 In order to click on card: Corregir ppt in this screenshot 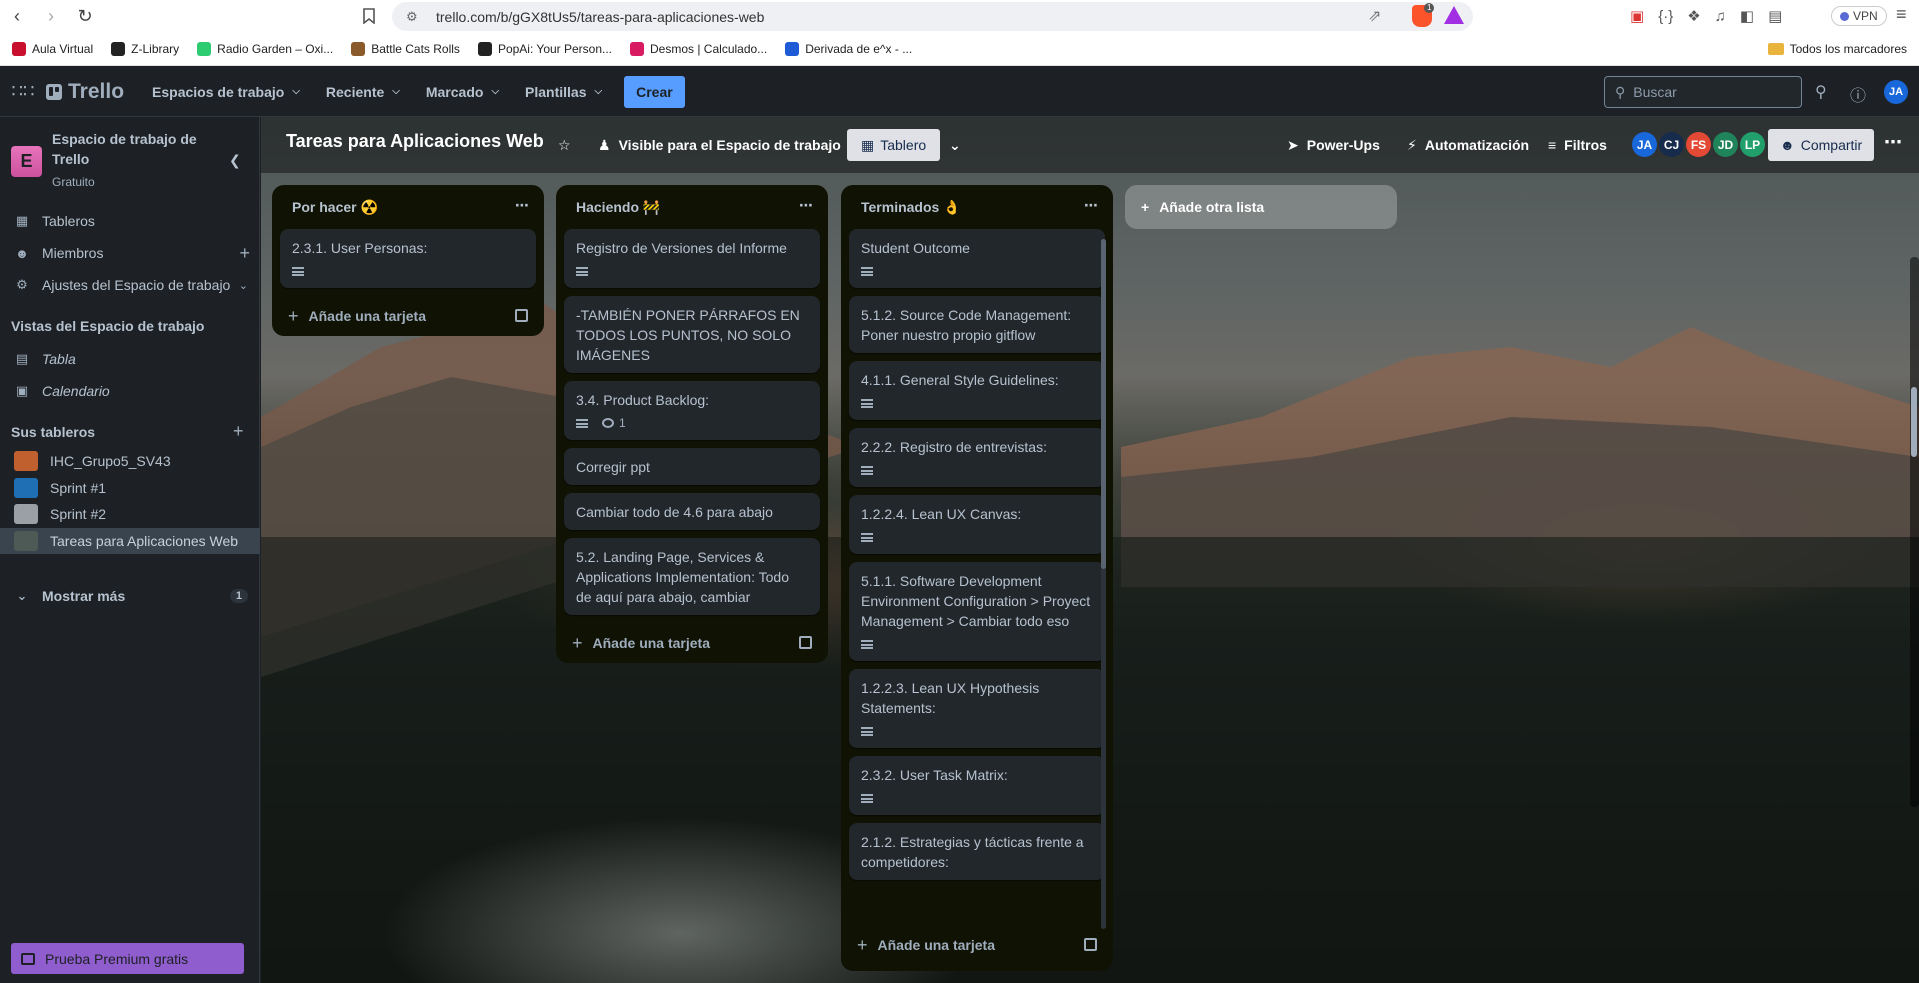, I will do `click(692, 466)`.